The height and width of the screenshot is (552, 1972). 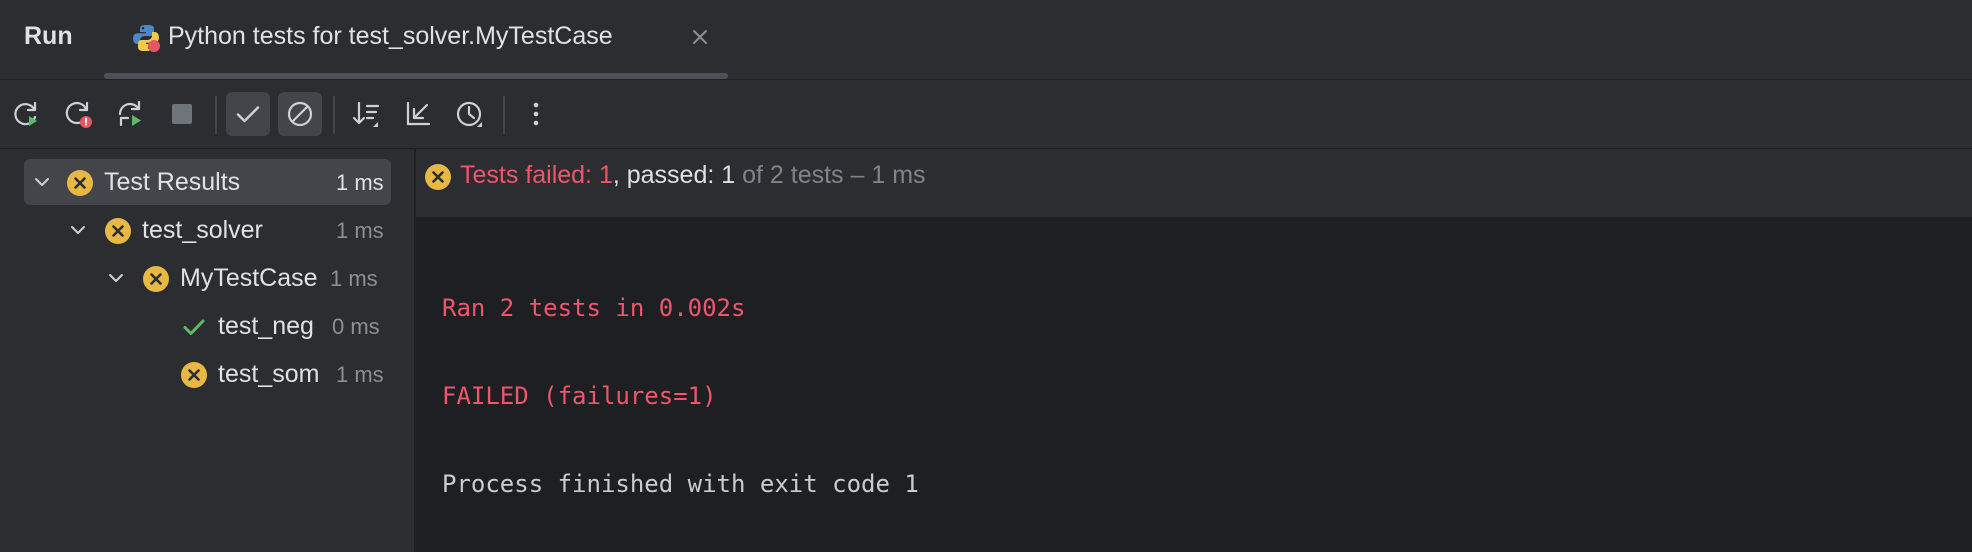 I want to click on sort-button, so click(x=366, y=114).